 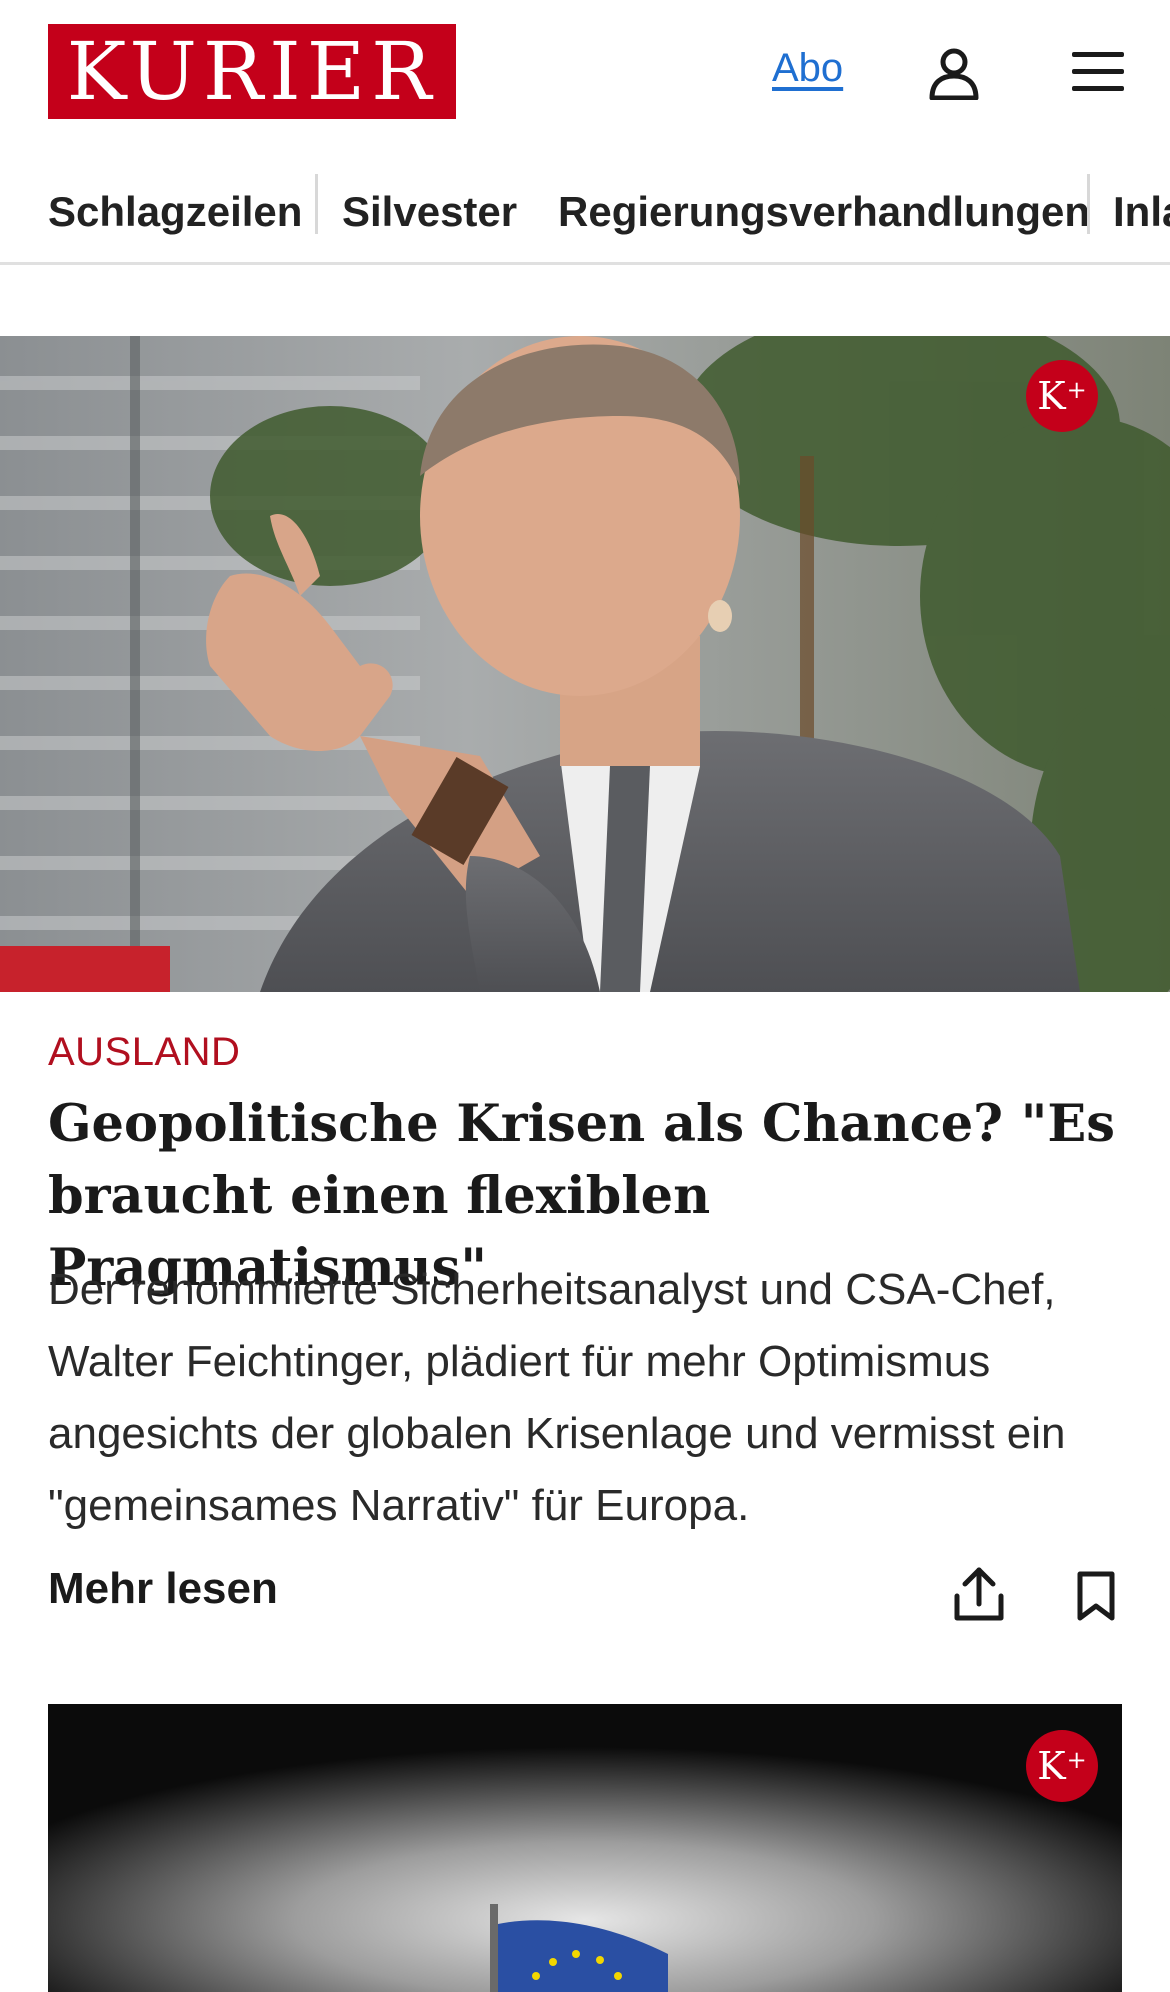 What do you see at coordinates (1096, 1596) in the screenshot?
I see `bookmark-icon` at bounding box center [1096, 1596].